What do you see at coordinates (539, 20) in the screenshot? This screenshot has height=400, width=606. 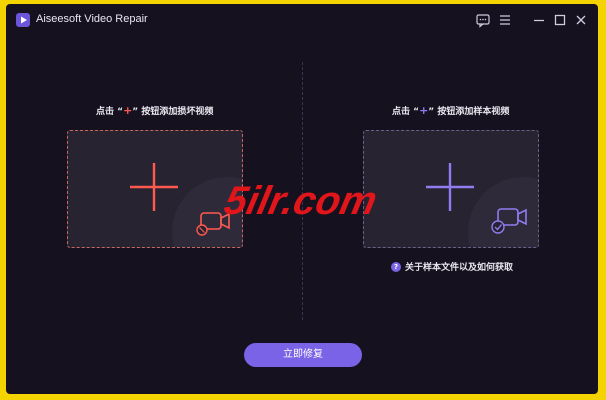 I see `minimize-icon` at bounding box center [539, 20].